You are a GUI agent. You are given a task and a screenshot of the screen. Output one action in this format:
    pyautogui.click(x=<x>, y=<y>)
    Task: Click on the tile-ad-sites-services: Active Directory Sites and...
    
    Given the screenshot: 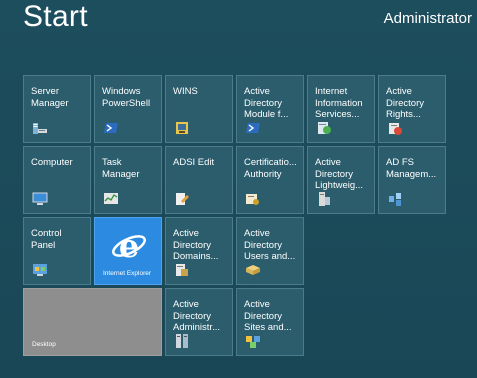 What is the action you would take?
    pyautogui.click(x=270, y=322)
    